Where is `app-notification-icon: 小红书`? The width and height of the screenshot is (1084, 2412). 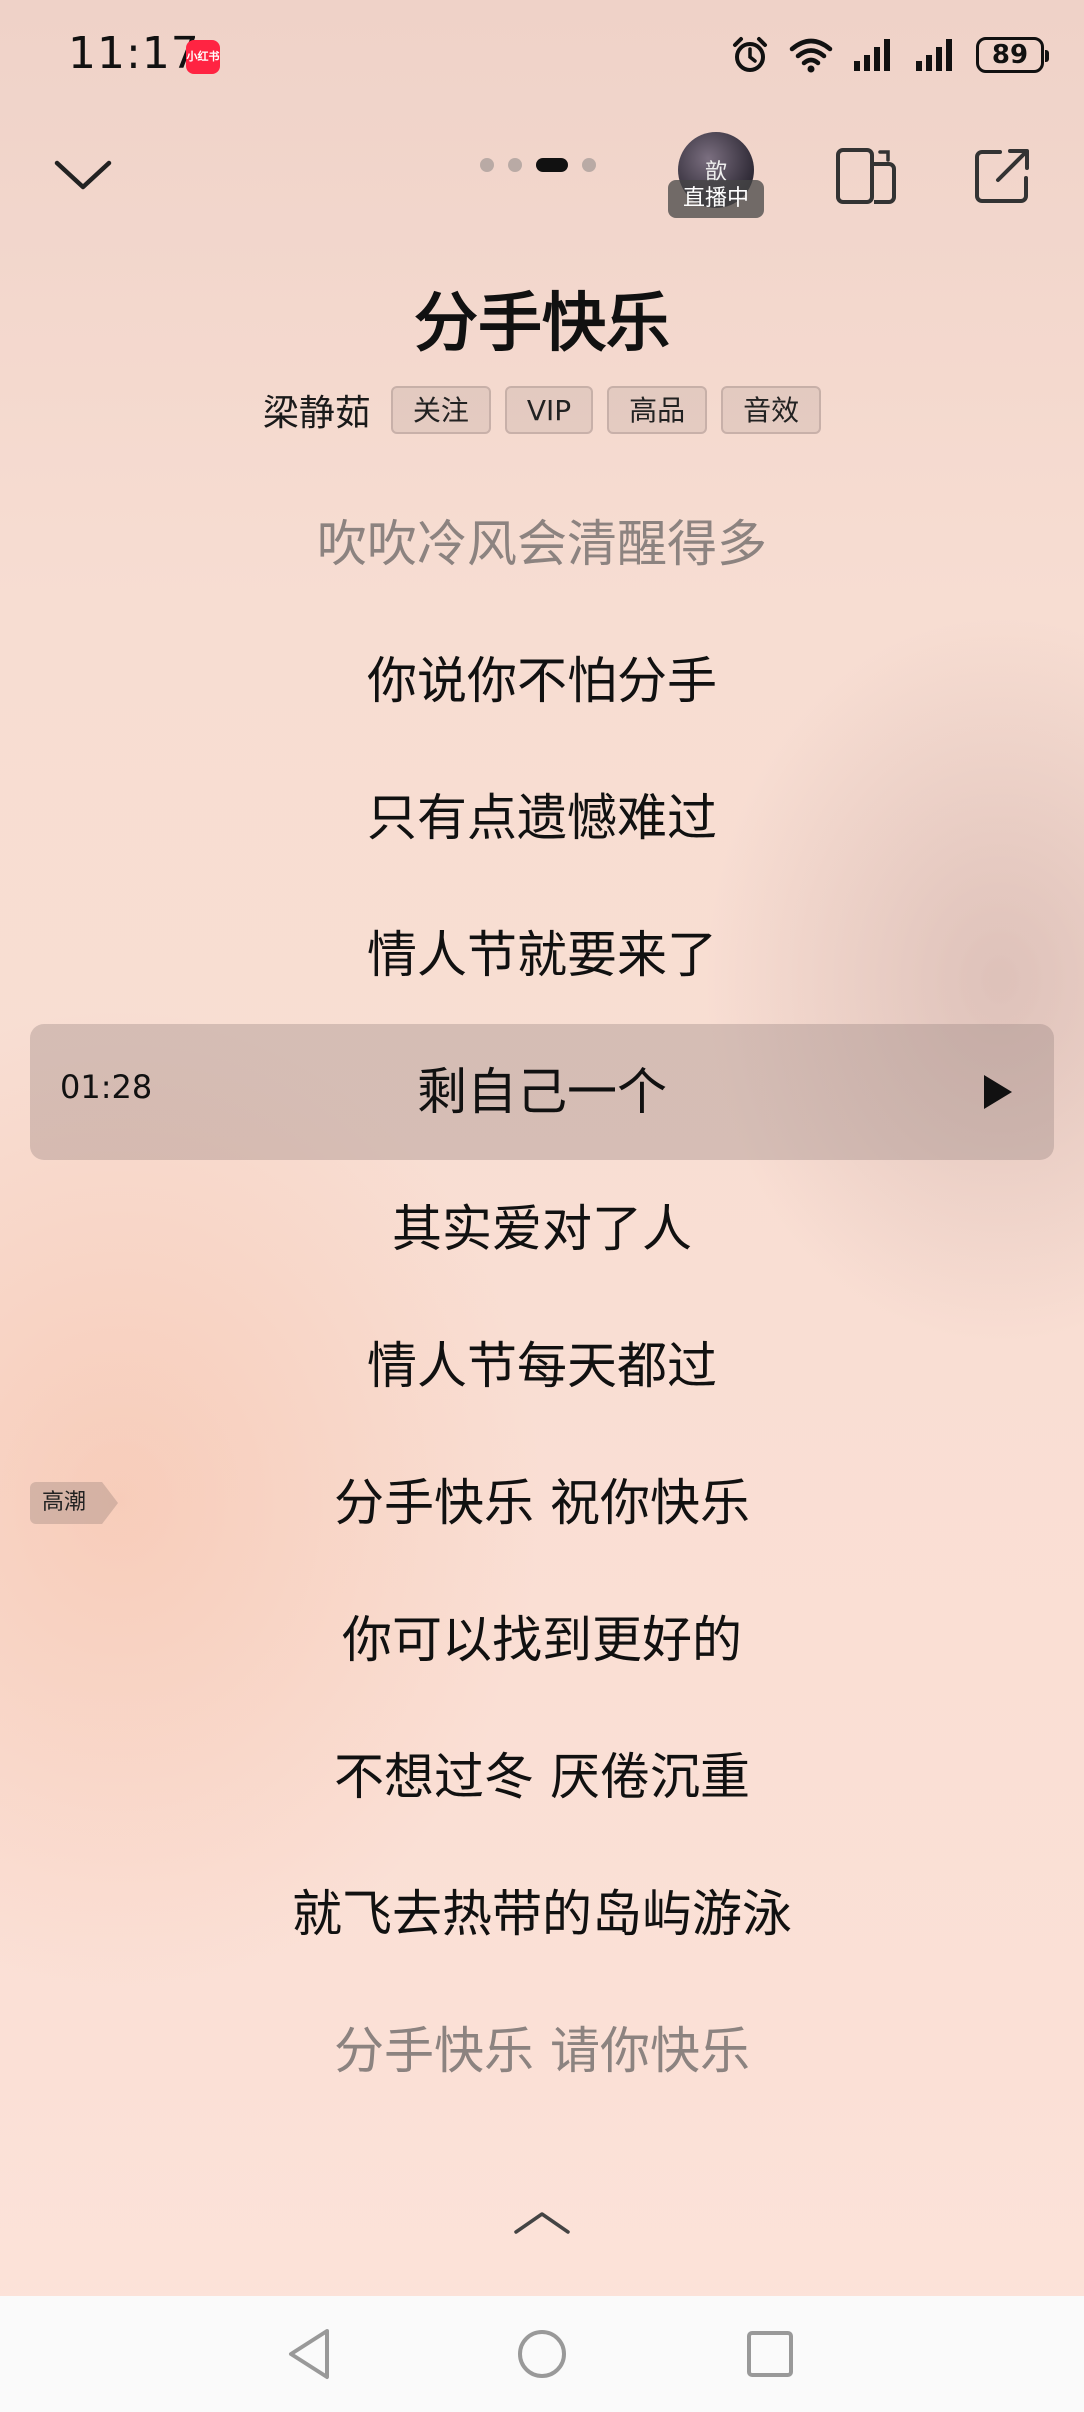
app-notification-icon: 小红书 is located at coordinates (203, 57).